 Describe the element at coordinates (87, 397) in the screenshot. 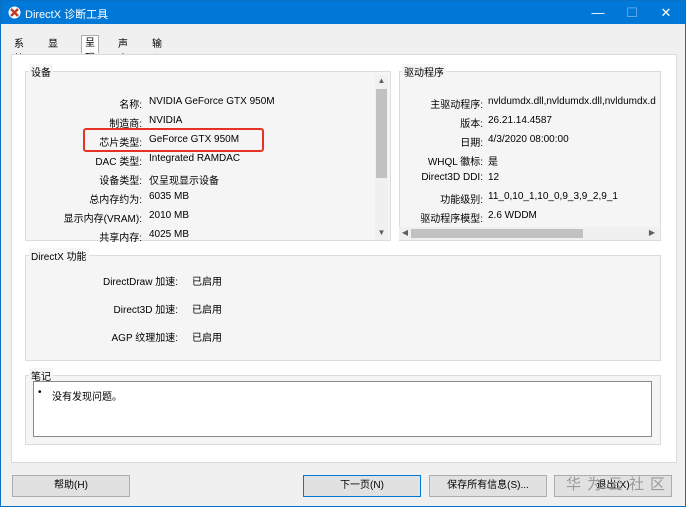

I see `note-item: 没有发现问题。` at that location.